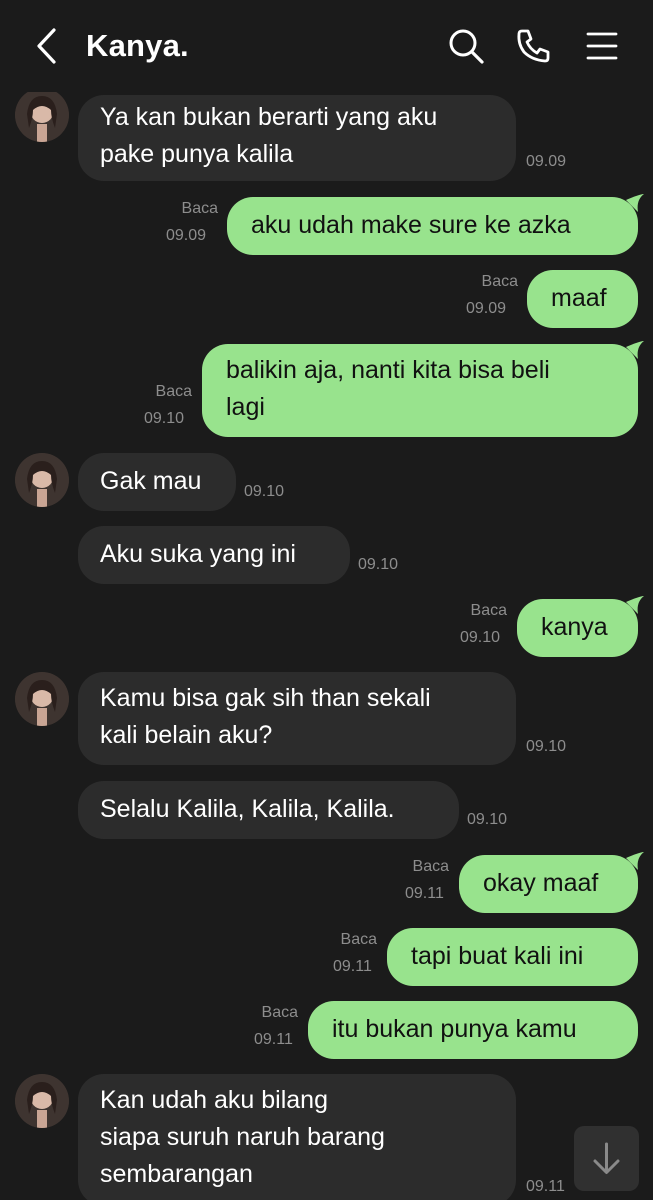 The image size is (653, 1200). What do you see at coordinates (245, 407) in the screenshot?
I see `message-text: lagi` at bounding box center [245, 407].